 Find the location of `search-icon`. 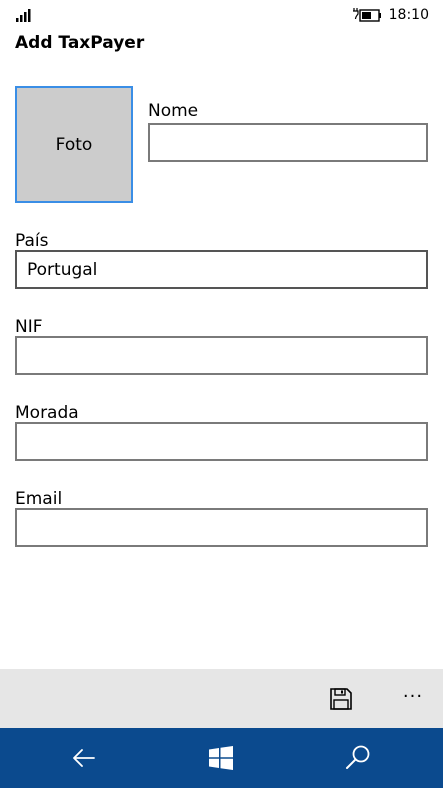

search-icon is located at coordinates (358, 758).